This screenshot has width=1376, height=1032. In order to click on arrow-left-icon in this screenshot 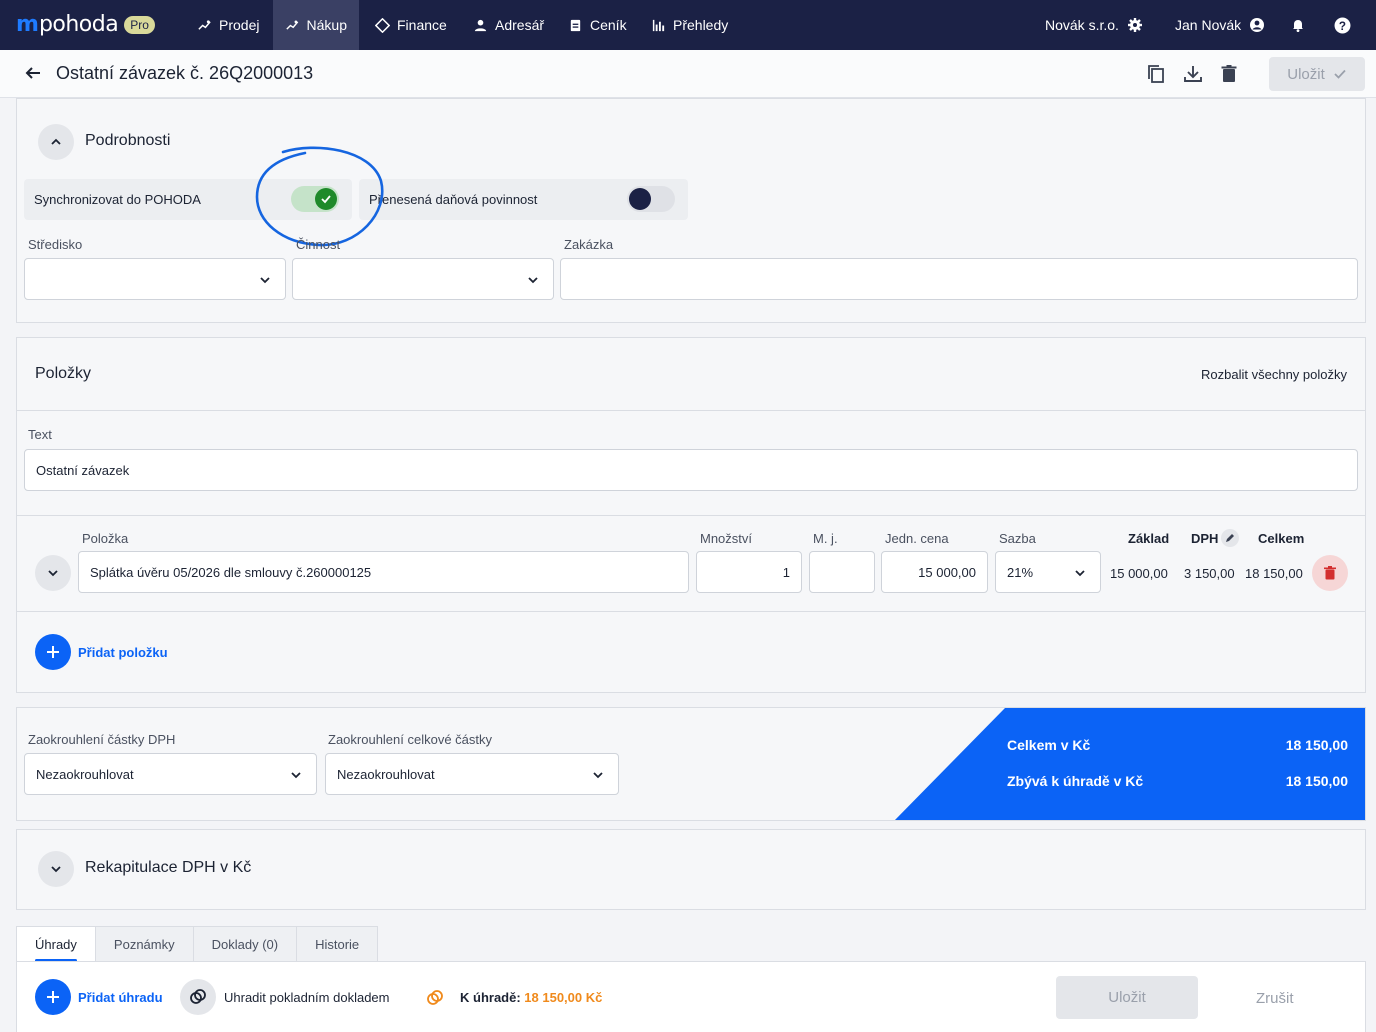, I will do `click(33, 73)`.